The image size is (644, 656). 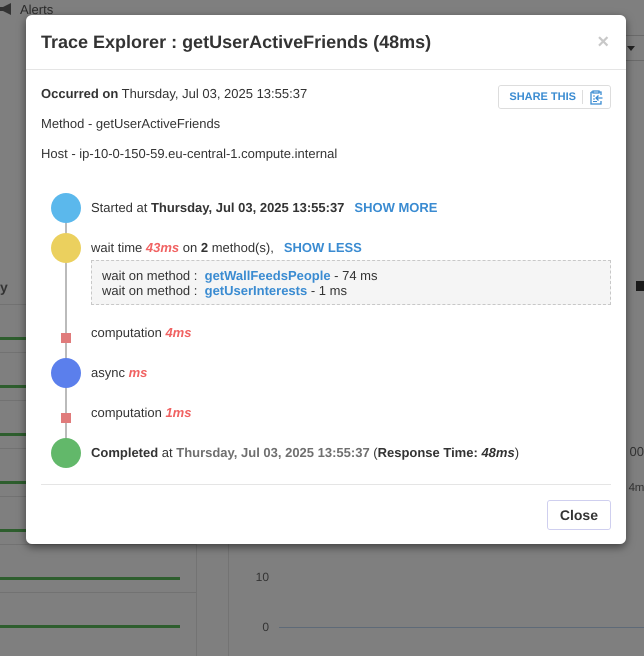 I want to click on clipboard-icon, so click(x=596, y=97).